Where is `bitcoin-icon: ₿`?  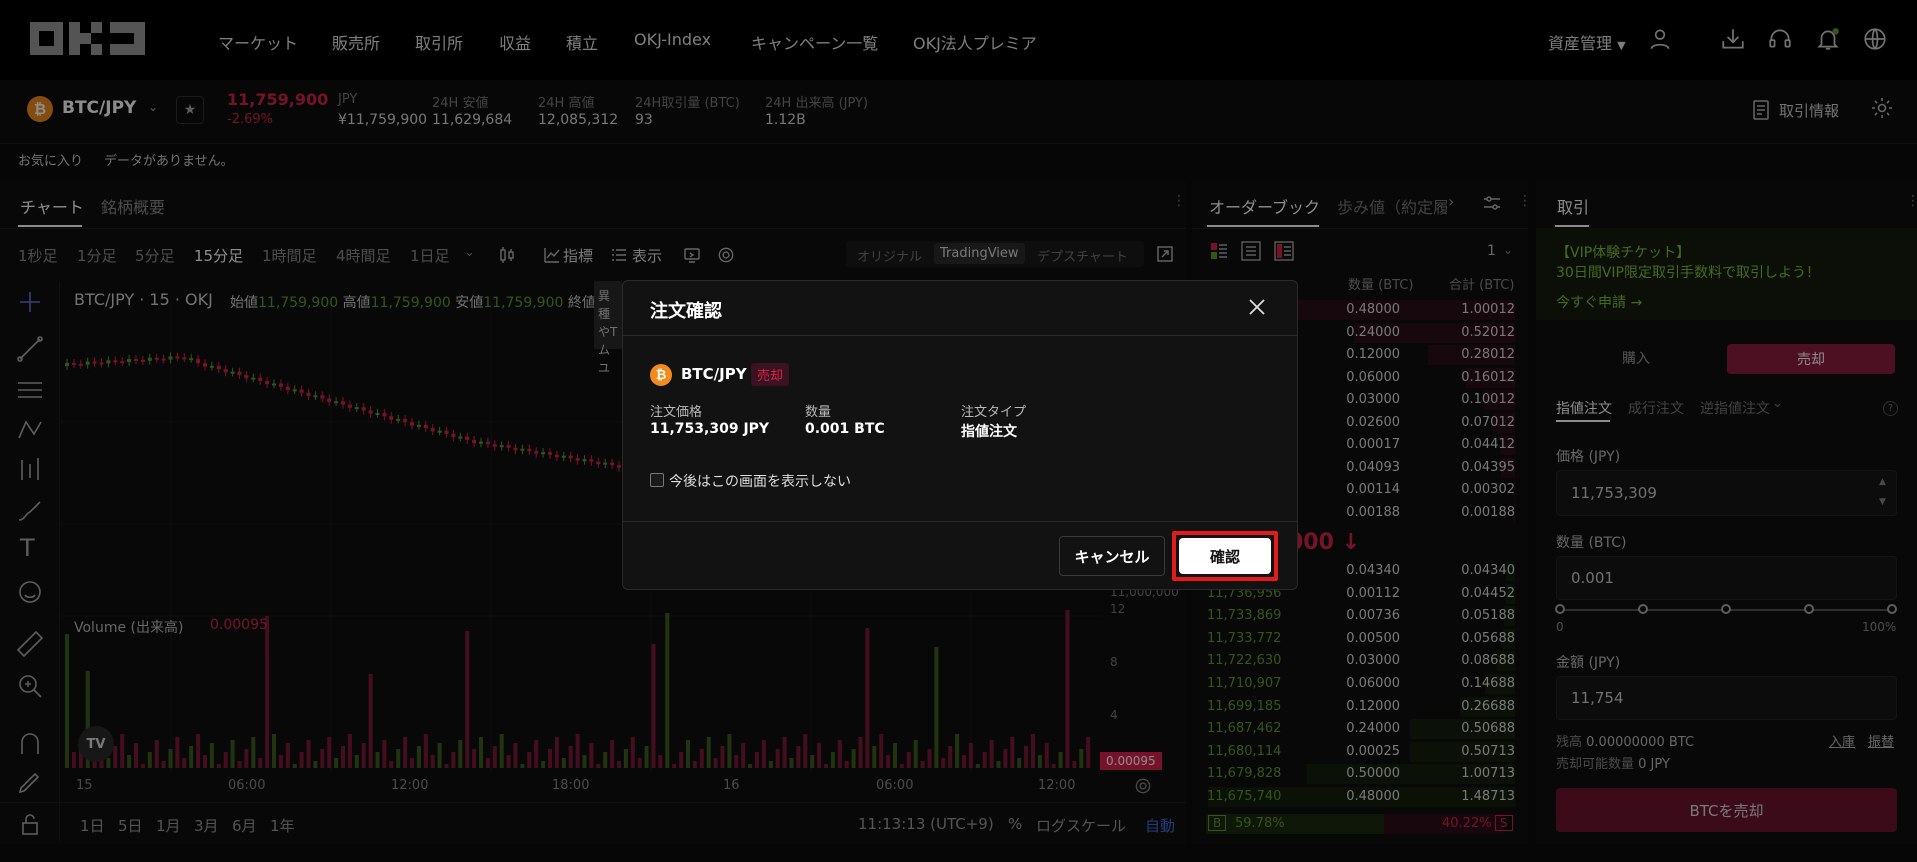 bitcoin-icon: ₿ is located at coordinates (661, 375).